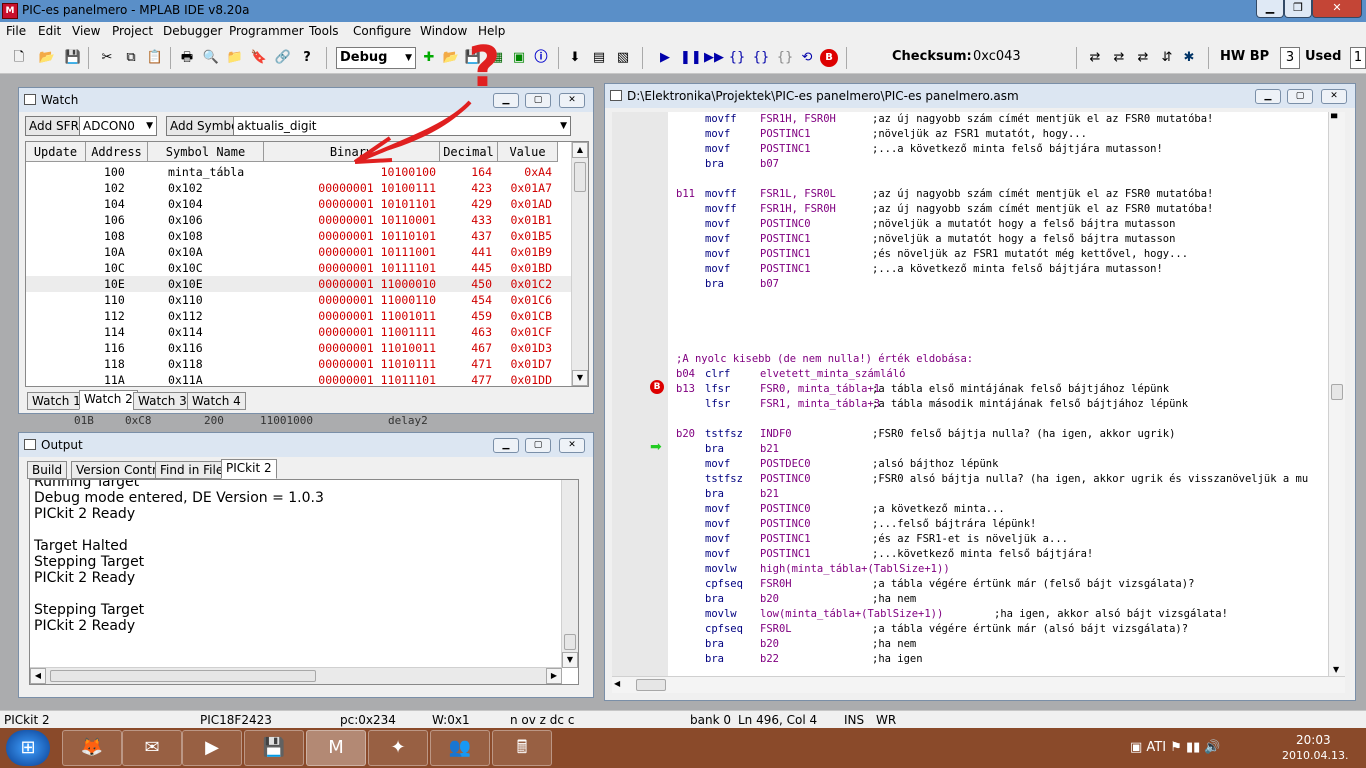 This screenshot has height=768, width=1366. What do you see at coordinates (300, 316) in the screenshot?
I see `watch-row: 112 0x112 00000001 11001011 459 0x01CB` at bounding box center [300, 316].